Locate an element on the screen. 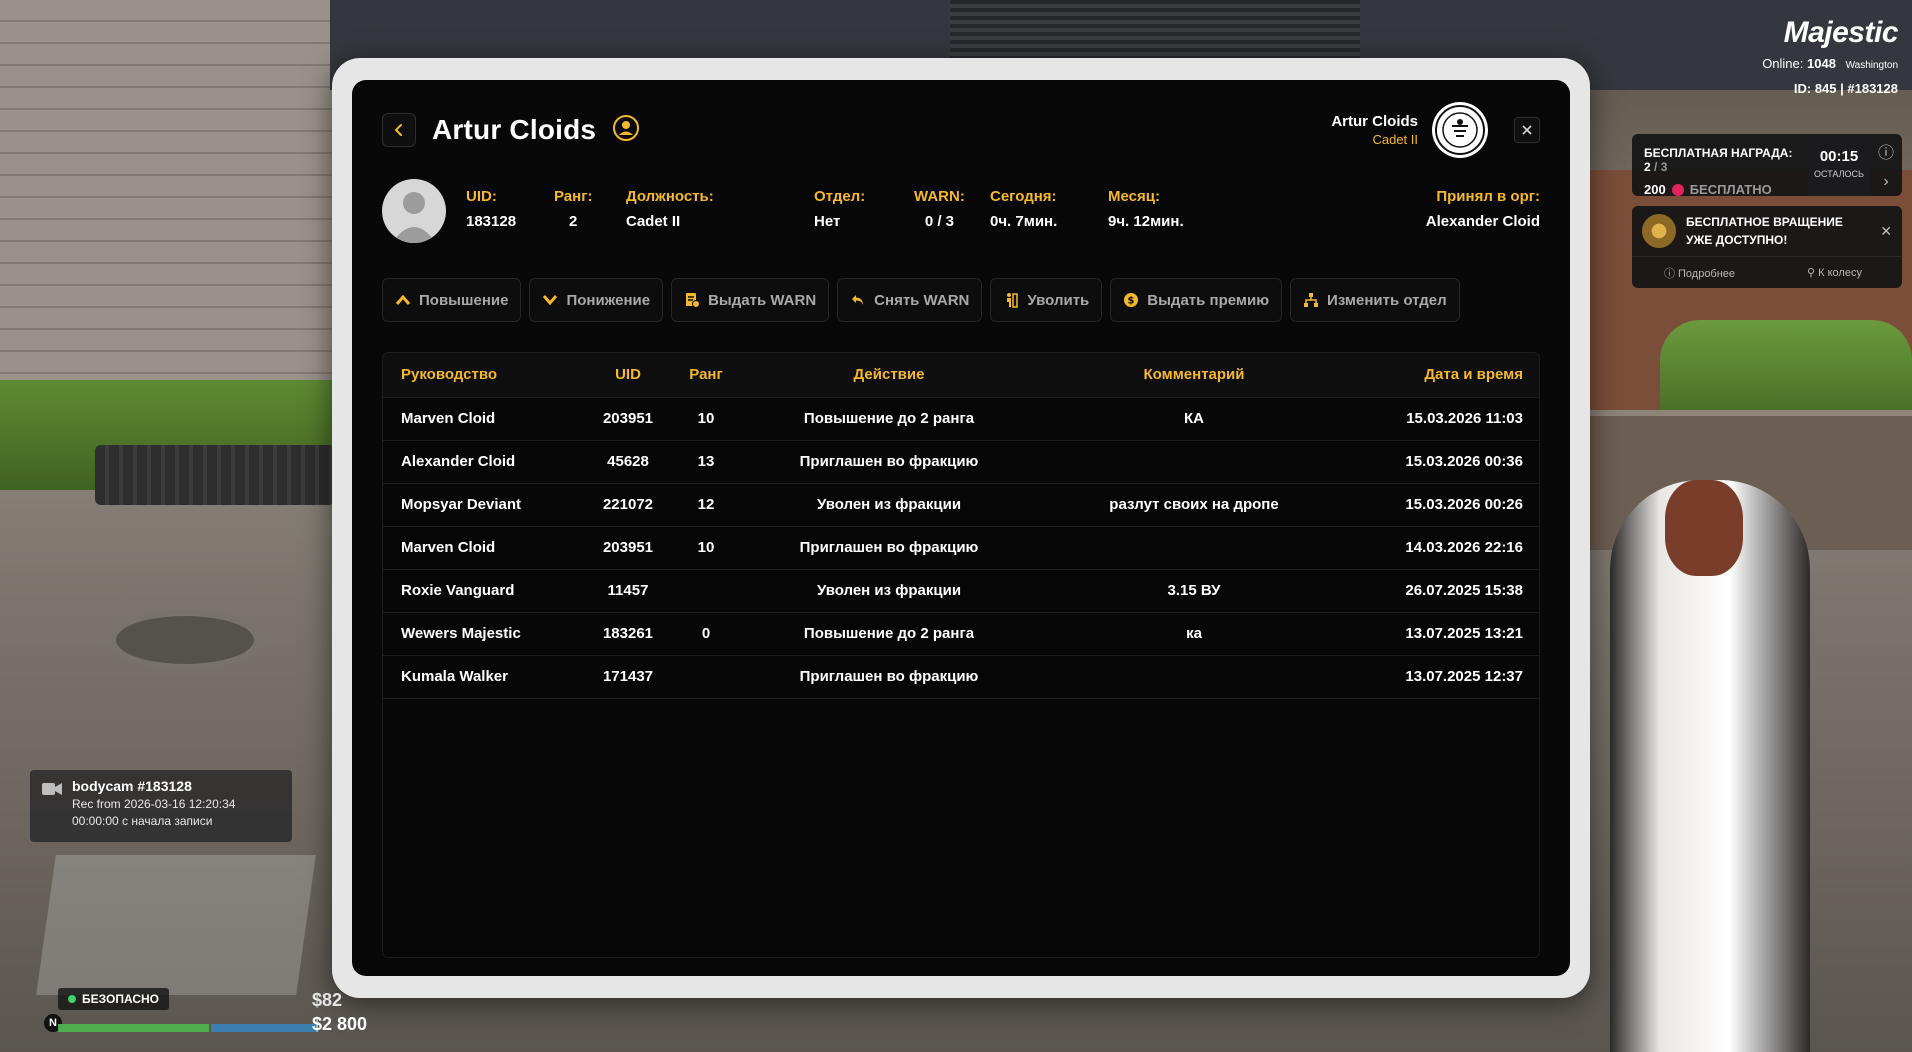 Image resolution: width=1912 pixels, height=1052 pixels. wheel-icon is located at coordinates (1659, 231).